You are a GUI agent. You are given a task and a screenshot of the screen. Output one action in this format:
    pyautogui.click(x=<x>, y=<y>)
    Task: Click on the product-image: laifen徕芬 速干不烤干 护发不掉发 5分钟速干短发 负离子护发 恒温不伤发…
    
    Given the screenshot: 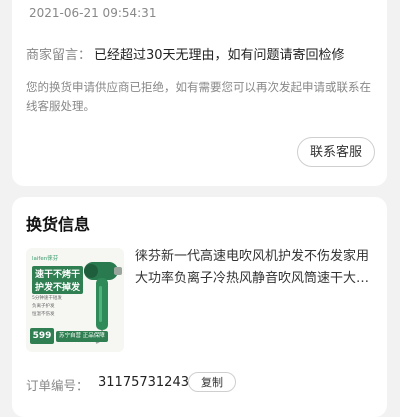 What is the action you would take?
    pyautogui.click(x=75, y=300)
    